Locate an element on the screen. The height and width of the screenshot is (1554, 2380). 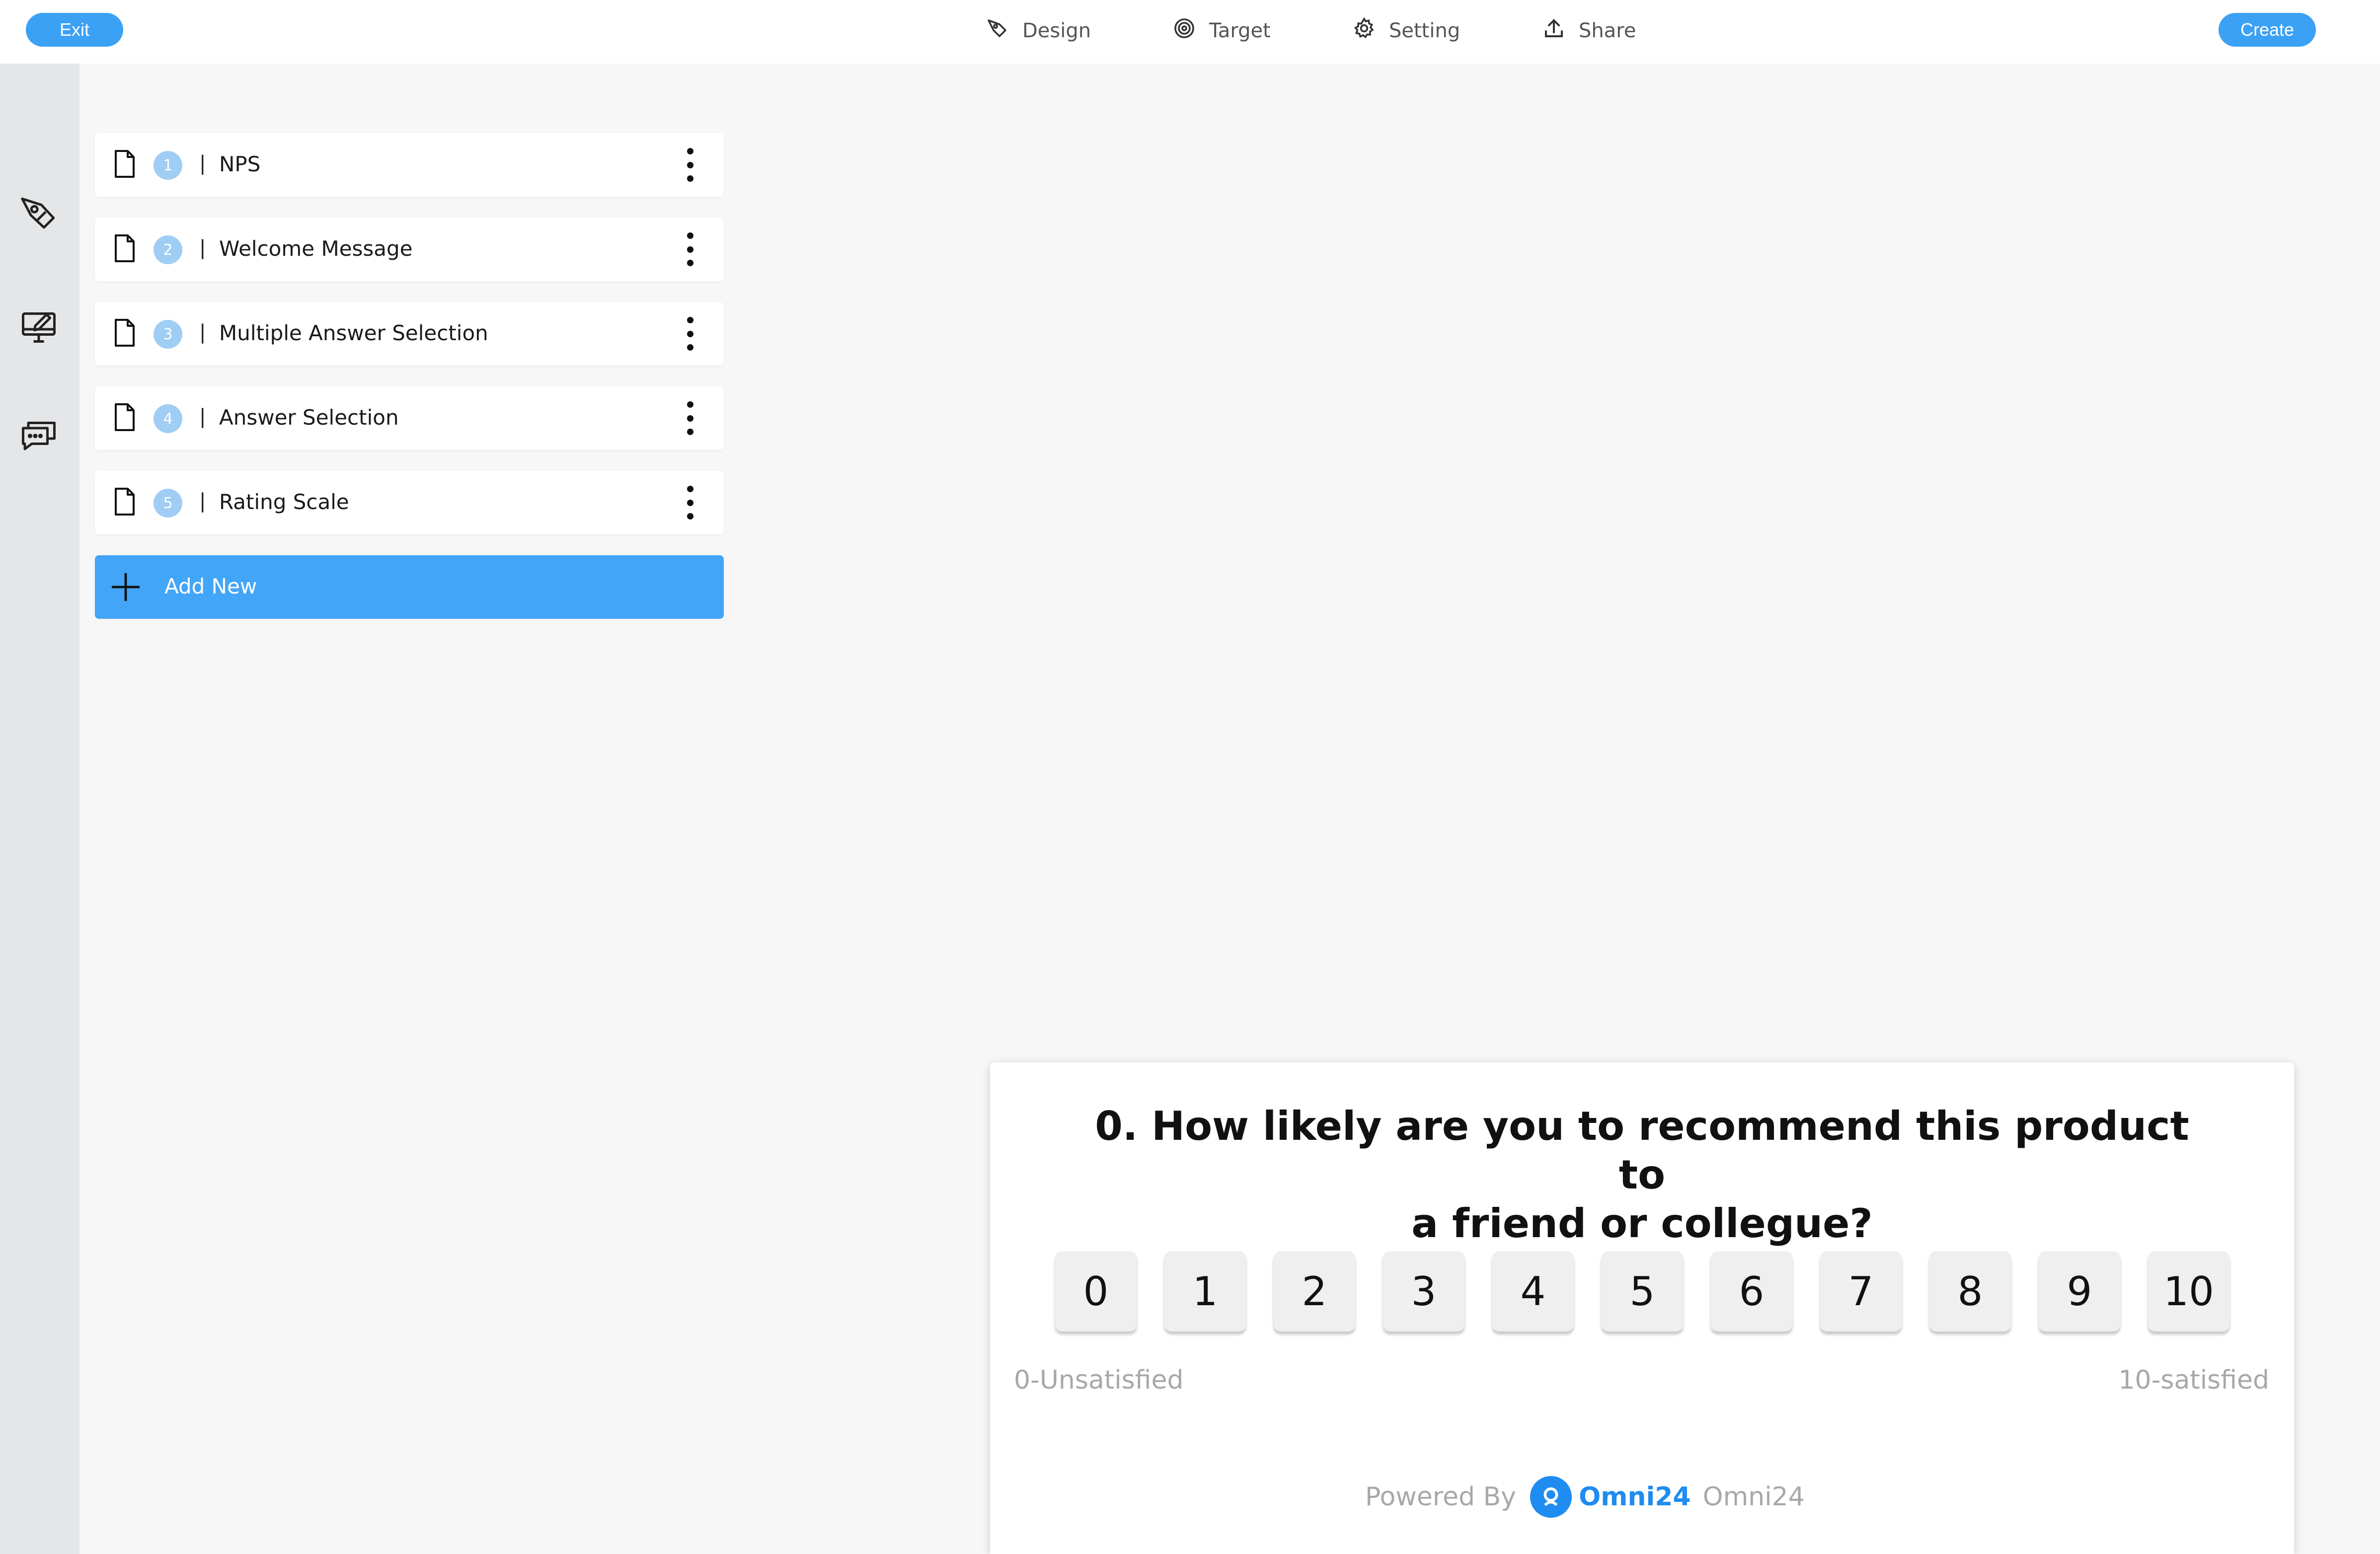
powered-by: Powered By Omni24 Omni24 is located at coordinates (1585, 1497).